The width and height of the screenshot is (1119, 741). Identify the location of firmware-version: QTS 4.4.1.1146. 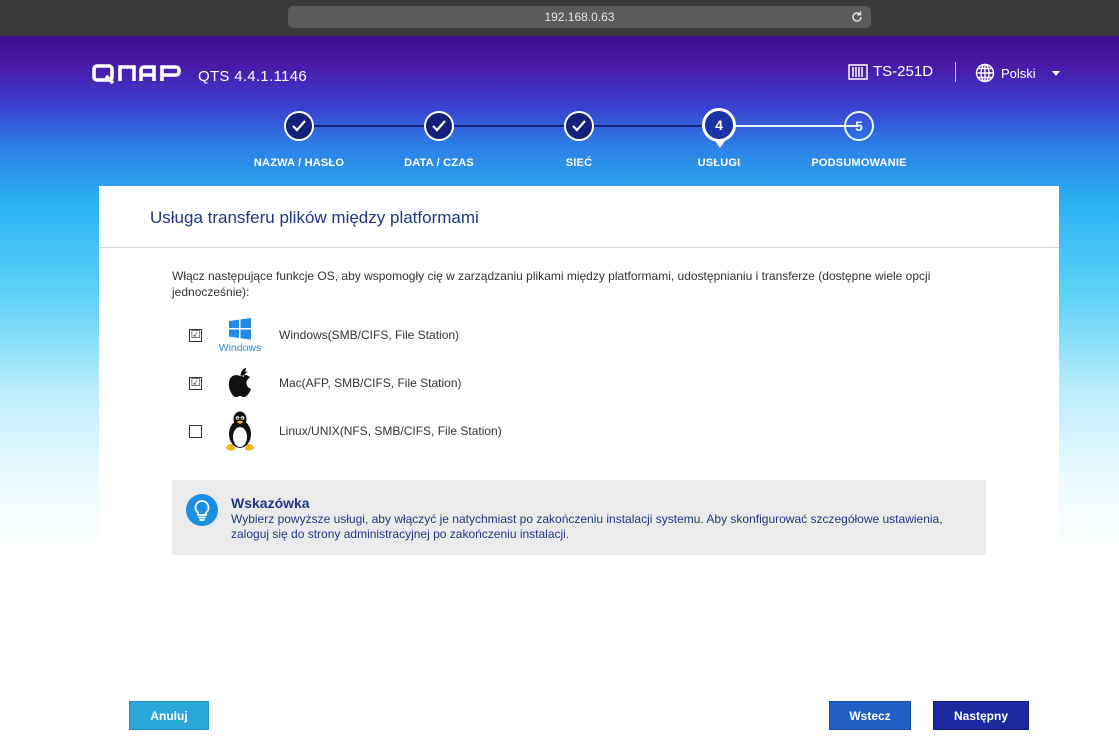
(252, 76).